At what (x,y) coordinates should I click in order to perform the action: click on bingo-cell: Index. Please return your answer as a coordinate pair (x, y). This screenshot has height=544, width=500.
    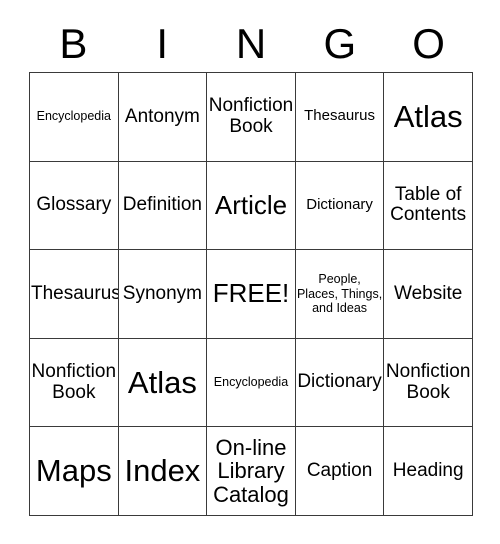
    Looking at the image, I should click on (163, 471).